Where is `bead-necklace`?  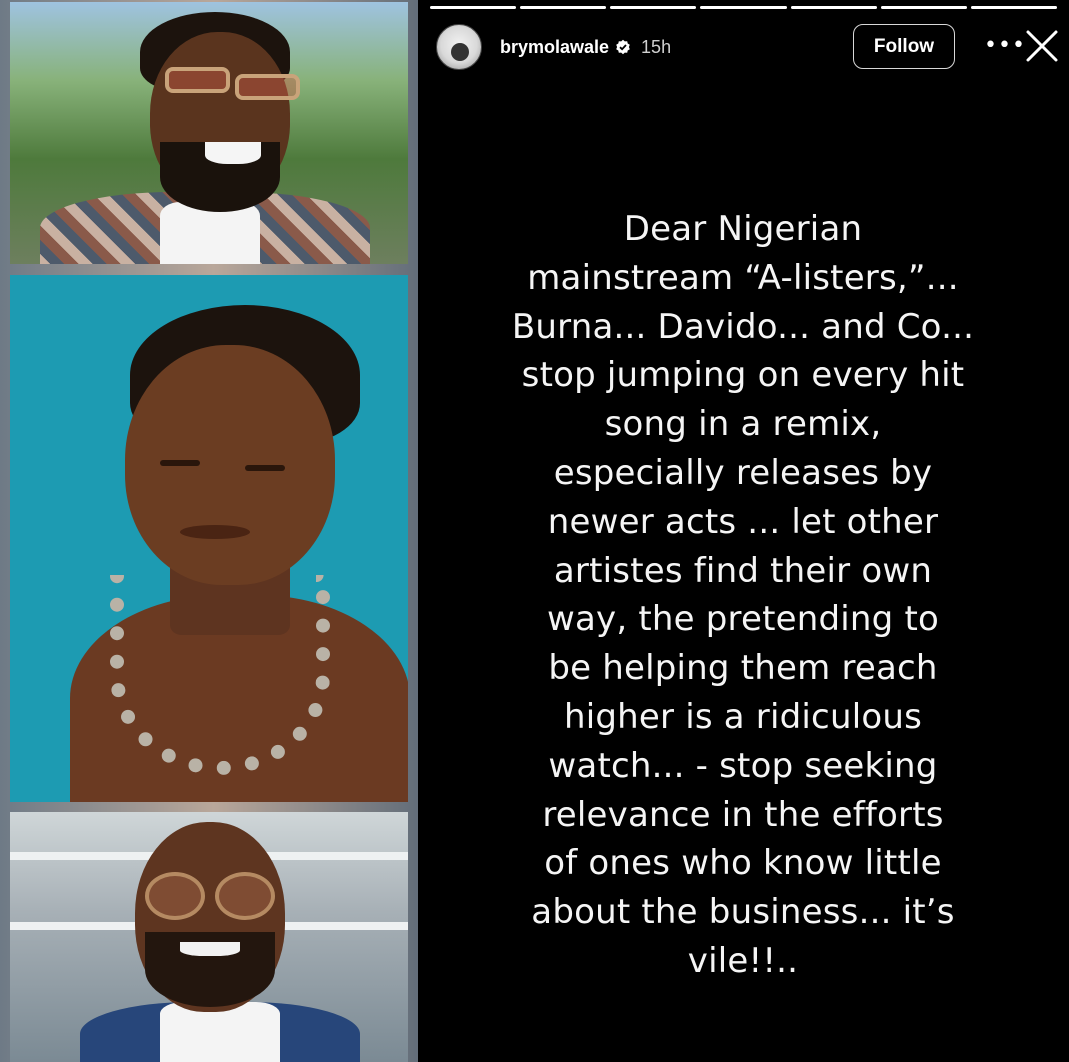 bead-necklace is located at coordinates (220, 675).